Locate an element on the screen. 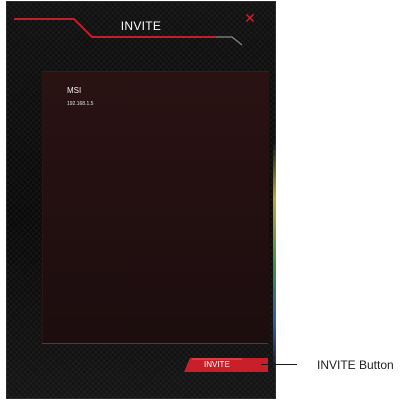 The width and height of the screenshot is (414, 401). invite-button-label: INVITE is located at coordinates (217, 364).